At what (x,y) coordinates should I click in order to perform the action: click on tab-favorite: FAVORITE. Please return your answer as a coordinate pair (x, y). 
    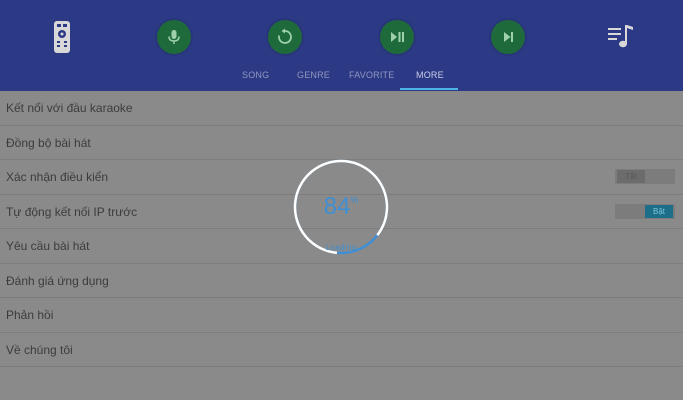
    Looking at the image, I should click on (371, 75).